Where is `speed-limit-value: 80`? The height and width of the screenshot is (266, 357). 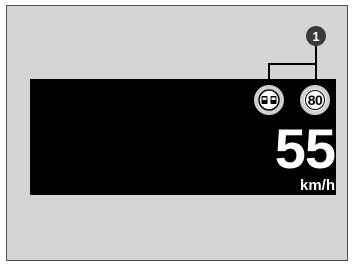 speed-limit-value: 80 is located at coordinates (315, 100).